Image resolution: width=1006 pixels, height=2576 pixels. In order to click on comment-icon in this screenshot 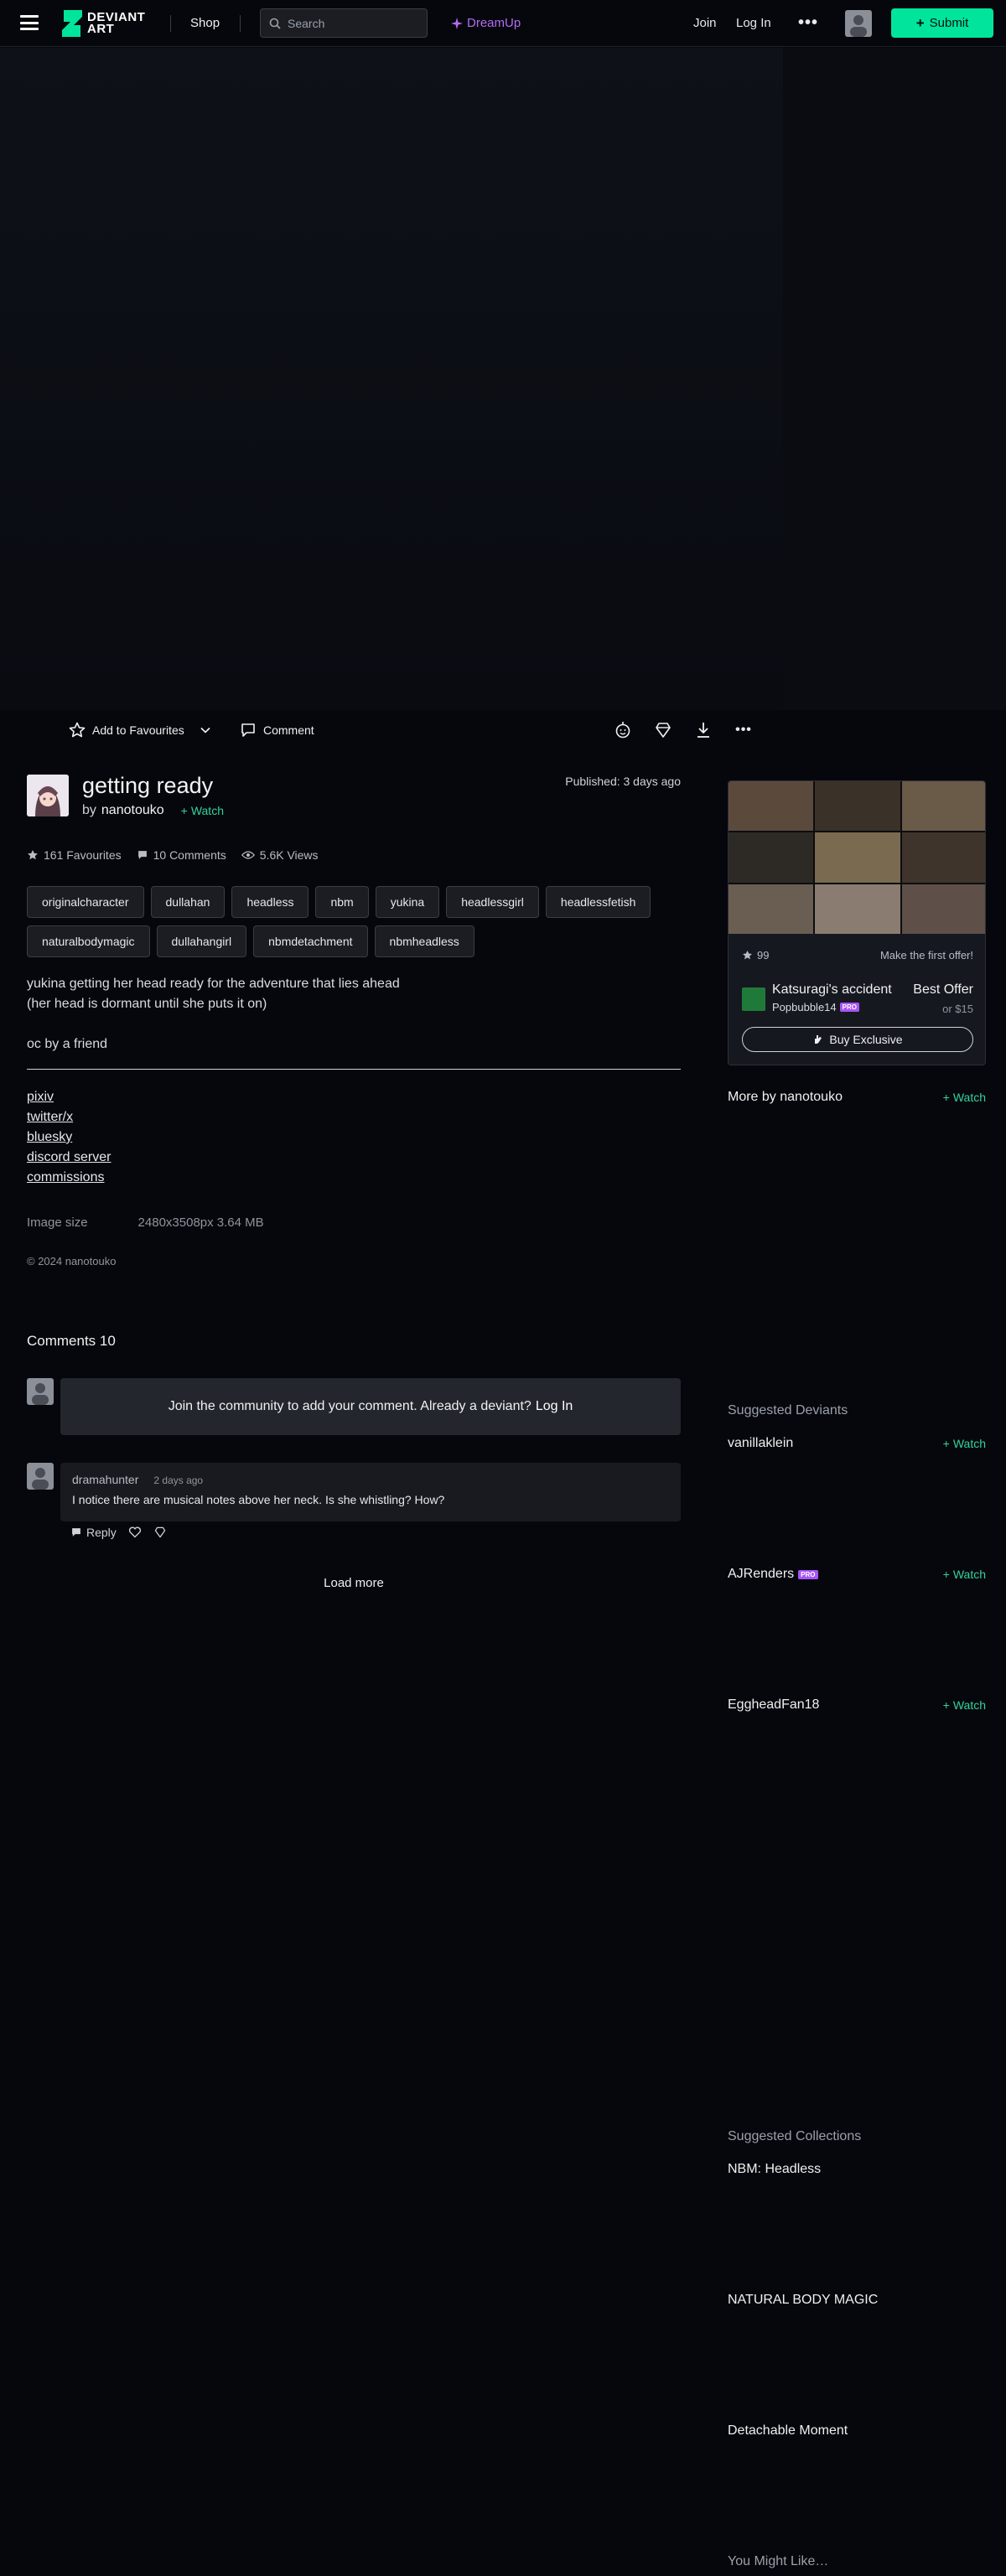, I will do `click(142, 855)`.